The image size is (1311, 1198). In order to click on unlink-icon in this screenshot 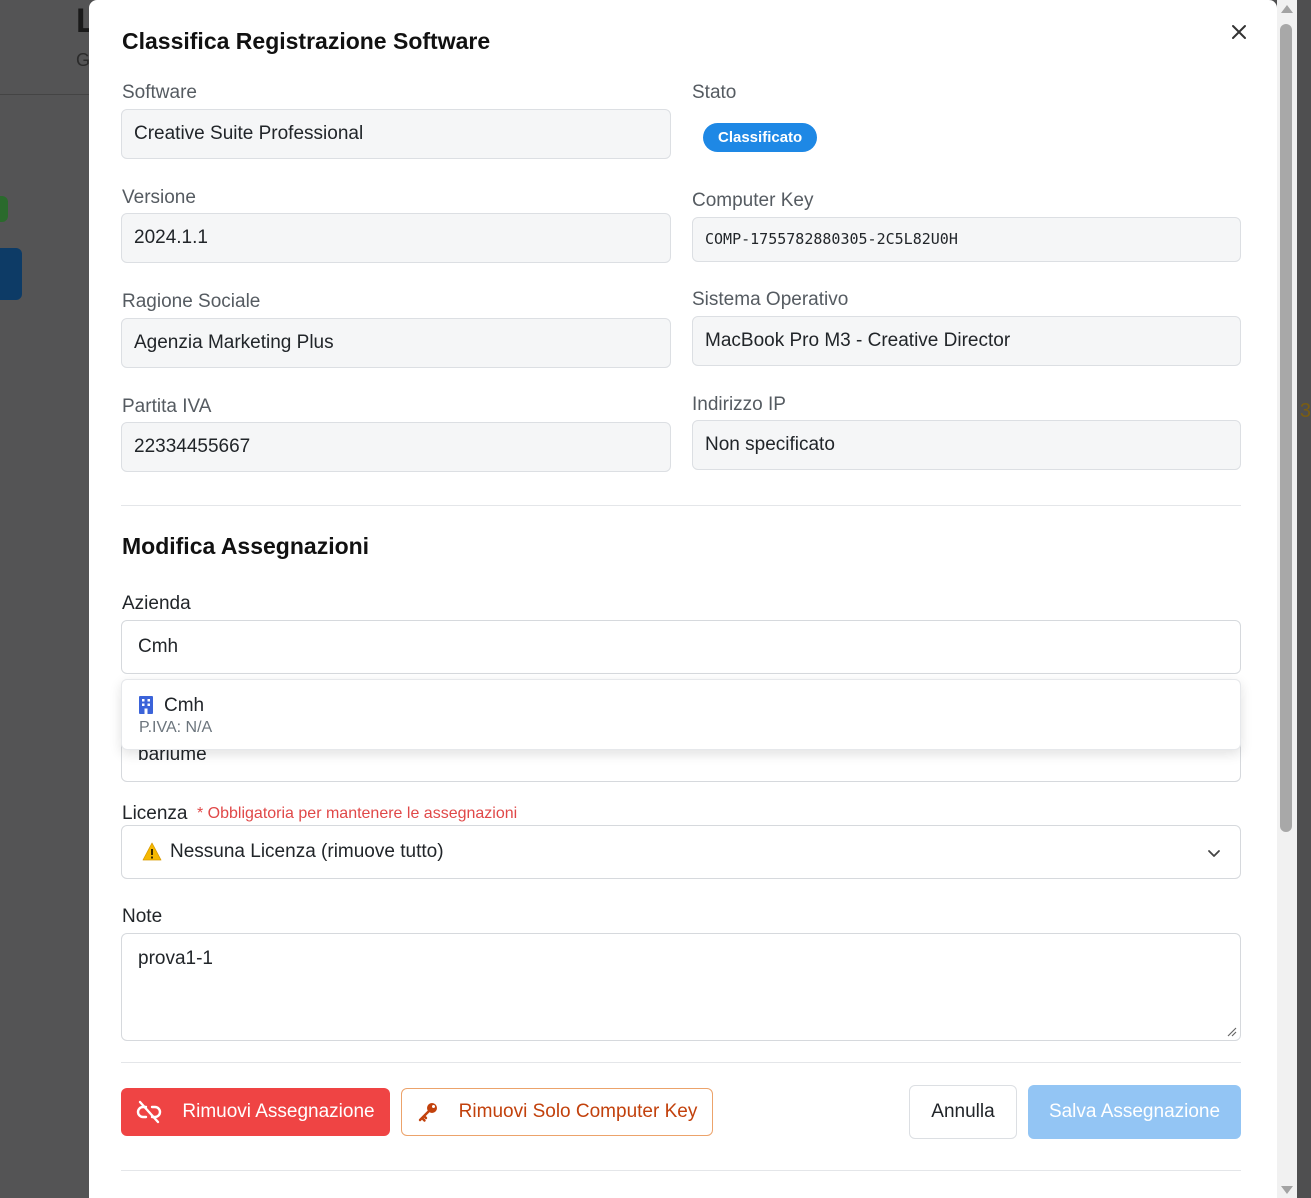, I will do `click(149, 1112)`.